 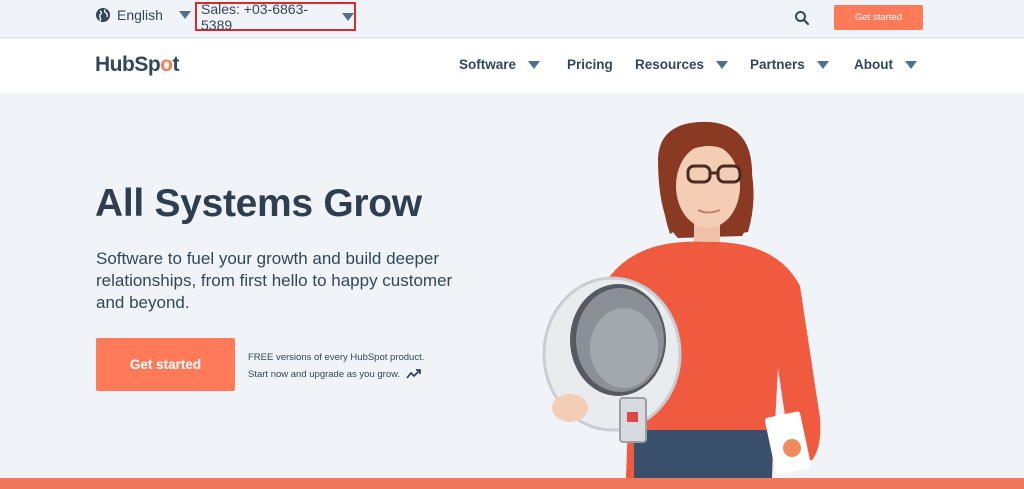 I want to click on sales-phone-selector: Sales: +03-6863-5389, so click(x=275, y=16).